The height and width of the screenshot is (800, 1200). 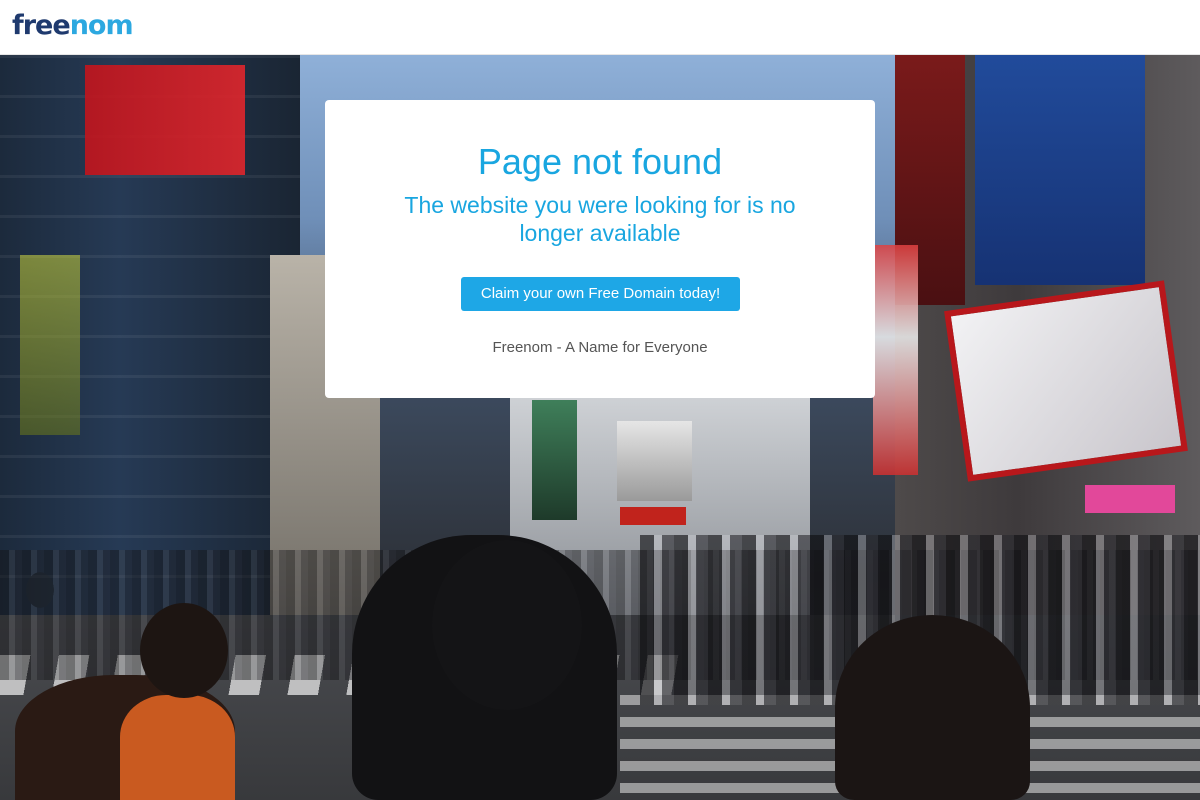 I want to click on video-screen, so click(x=1066, y=381).